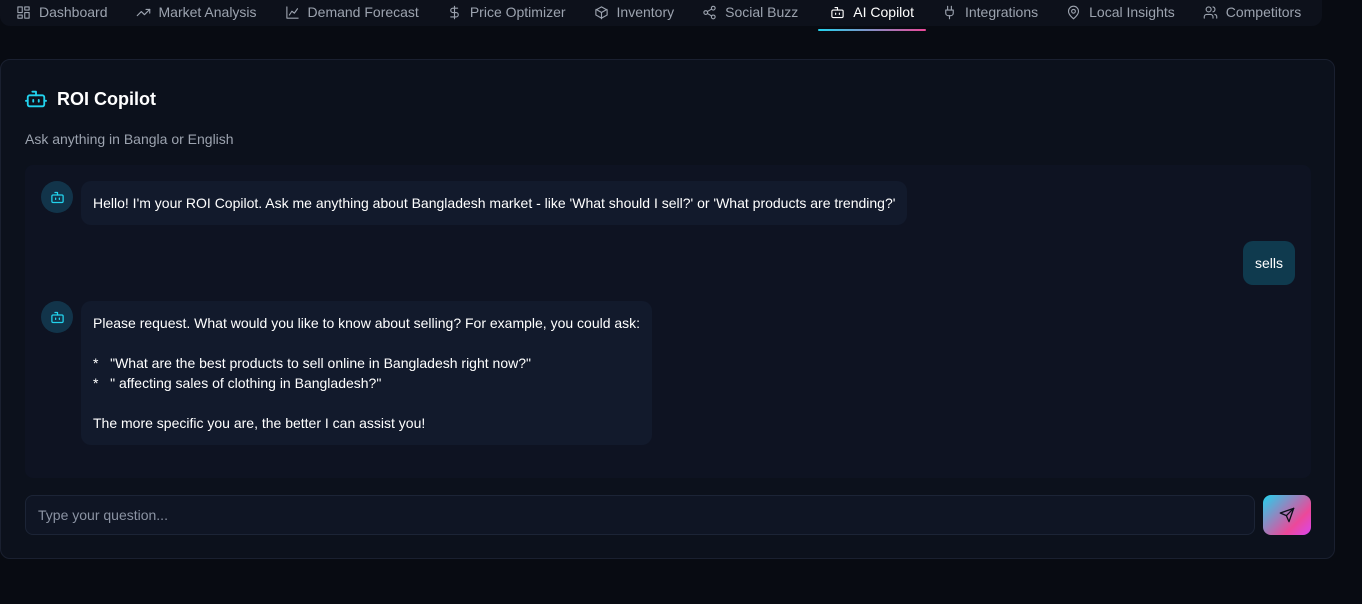 The image size is (1362, 604). I want to click on copilot-header: ROI Copilot, so click(90, 99).